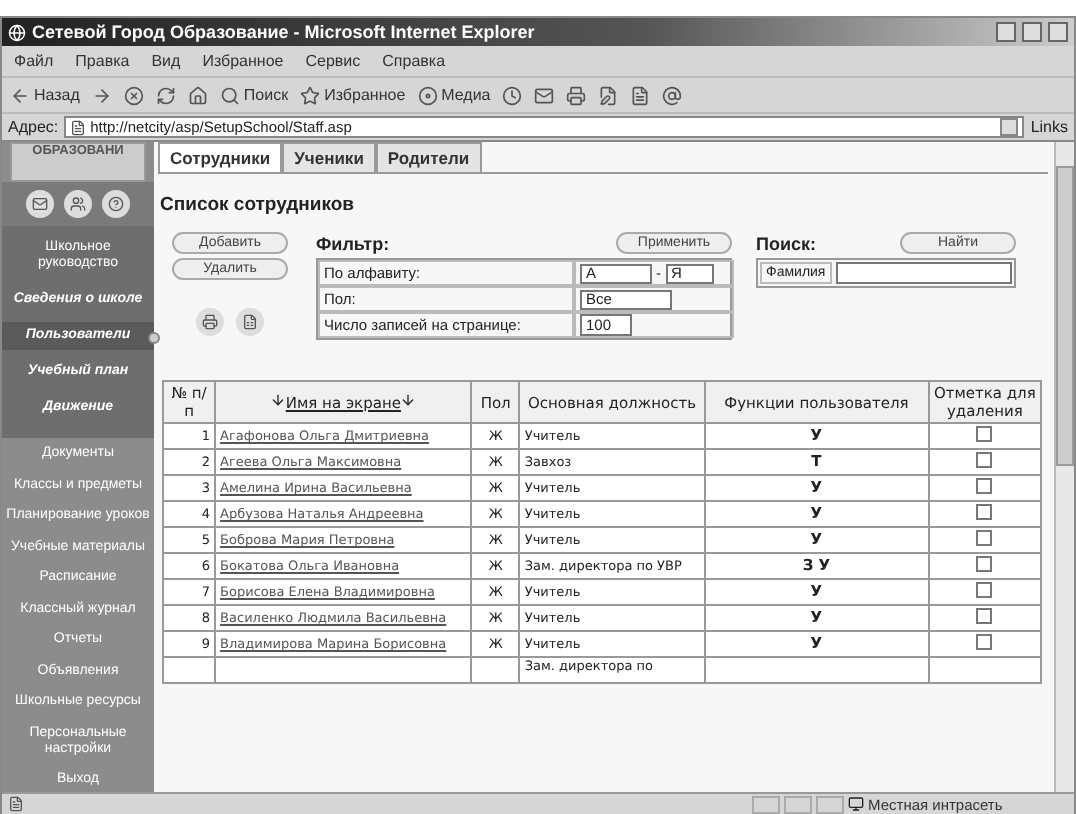 The width and height of the screenshot is (1076, 814). What do you see at coordinates (353, 95) in the screenshot?
I see `toolbar-button: Избранное` at bounding box center [353, 95].